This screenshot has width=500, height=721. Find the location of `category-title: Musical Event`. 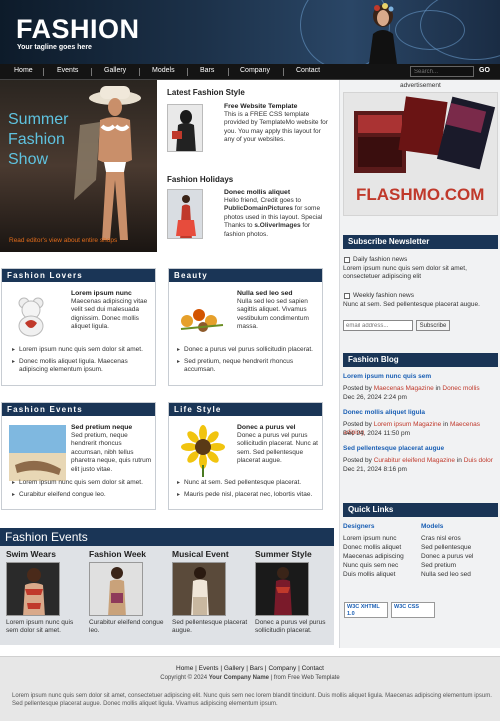

category-title: Musical Event is located at coordinates (200, 554).